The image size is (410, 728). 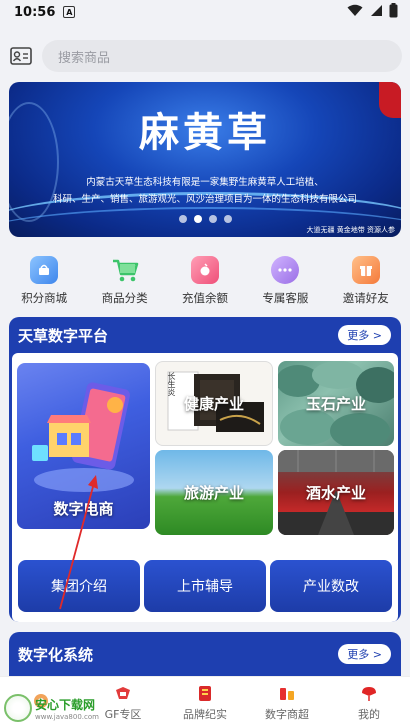 What do you see at coordinates (205, 586) in the screenshot?
I see `listing-guidance-button: 上市辅导` at bounding box center [205, 586].